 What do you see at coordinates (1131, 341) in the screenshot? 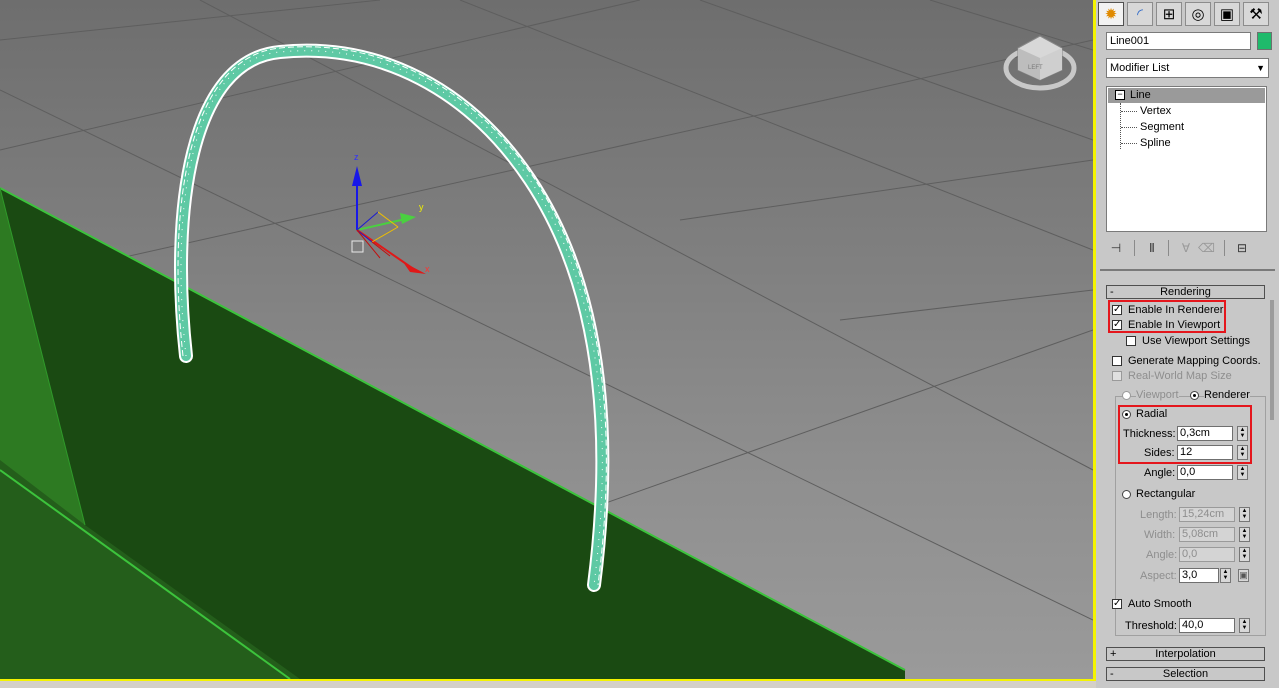
I see `use-viewport-settings-checkbox` at bounding box center [1131, 341].